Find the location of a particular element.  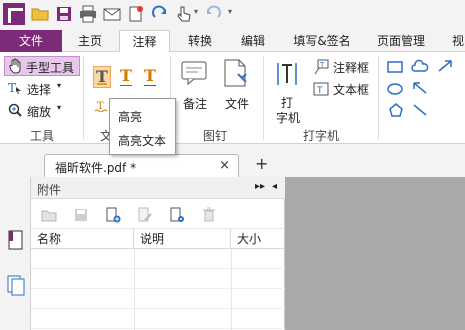

underline-text-button: T is located at coordinates (126, 77).